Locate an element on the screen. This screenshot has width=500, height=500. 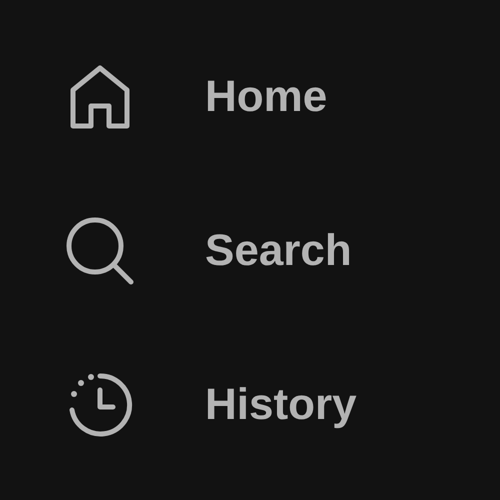
nav-link: Search is located at coordinates (278, 251).